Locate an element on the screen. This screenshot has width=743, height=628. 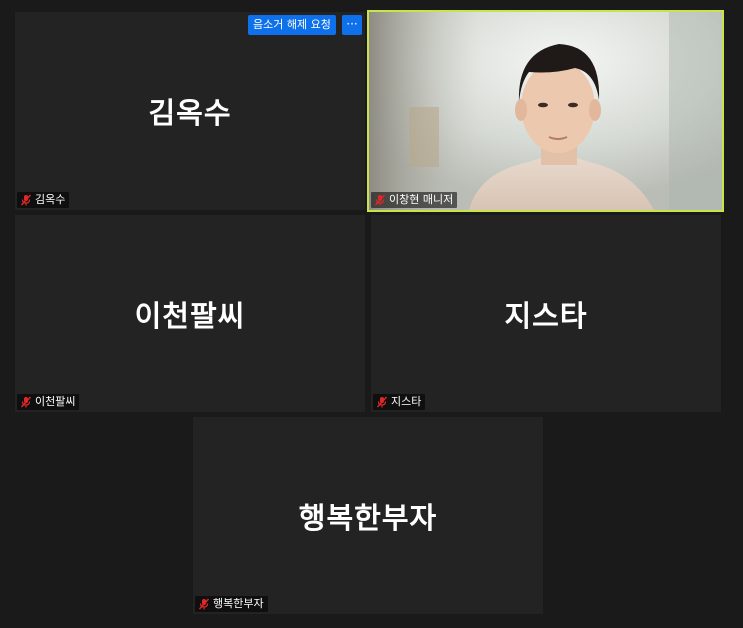
participant-name-label: 이창현 매니저 is located at coordinates (421, 199).